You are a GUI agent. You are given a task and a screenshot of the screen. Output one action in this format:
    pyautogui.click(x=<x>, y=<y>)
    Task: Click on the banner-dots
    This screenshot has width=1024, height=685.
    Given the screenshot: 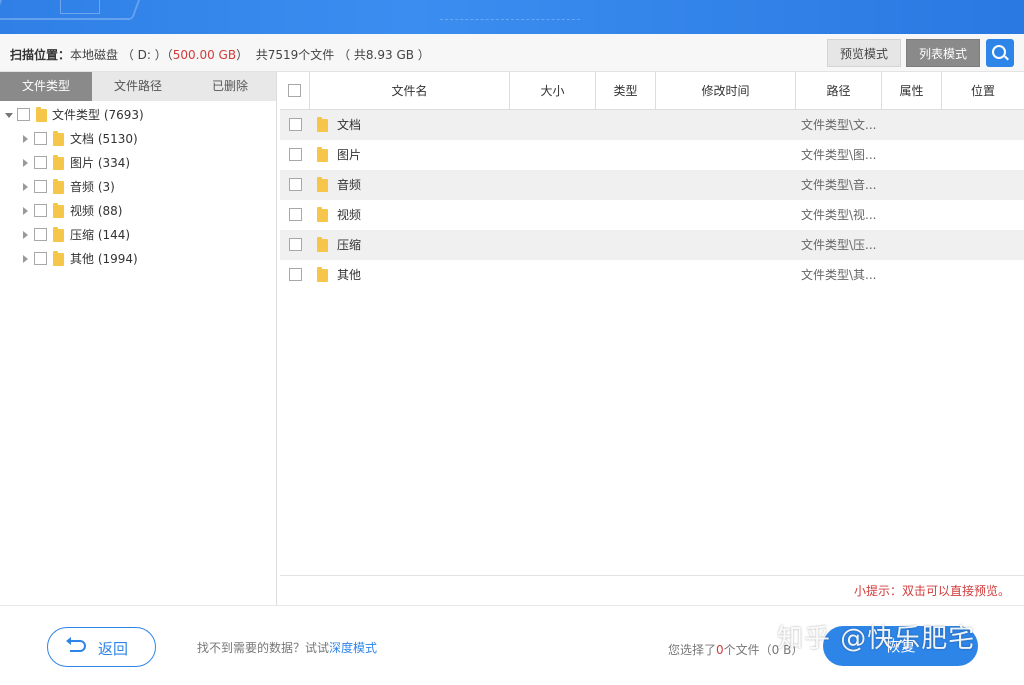 What is the action you would take?
    pyautogui.click(x=510, y=10)
    